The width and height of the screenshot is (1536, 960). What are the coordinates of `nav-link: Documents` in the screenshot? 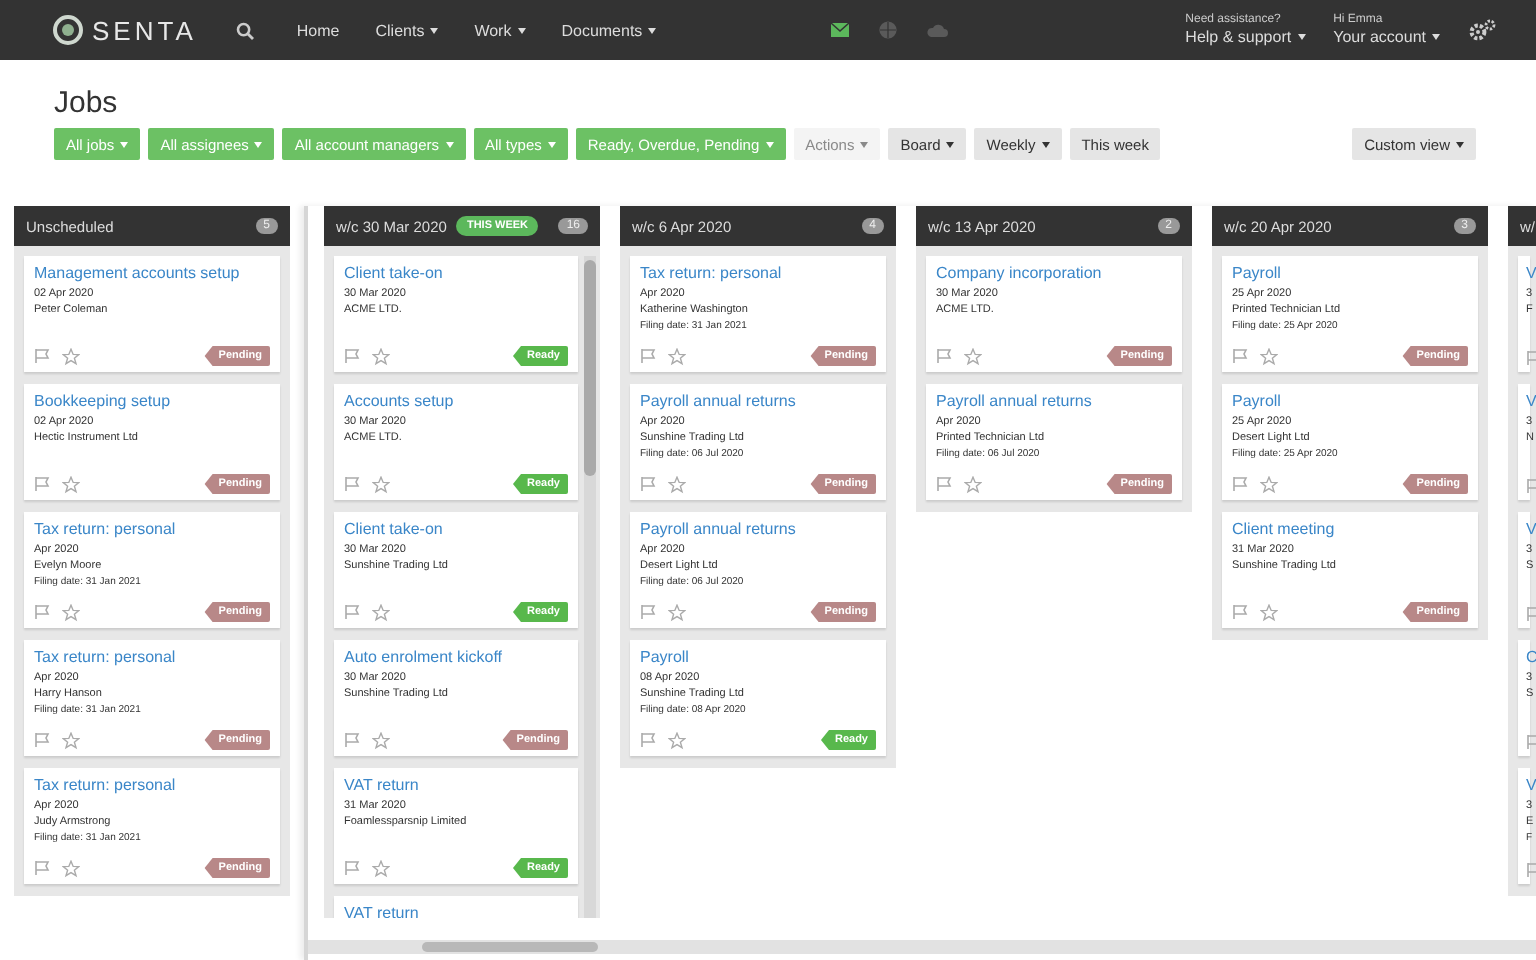 It's located at (609, 30).